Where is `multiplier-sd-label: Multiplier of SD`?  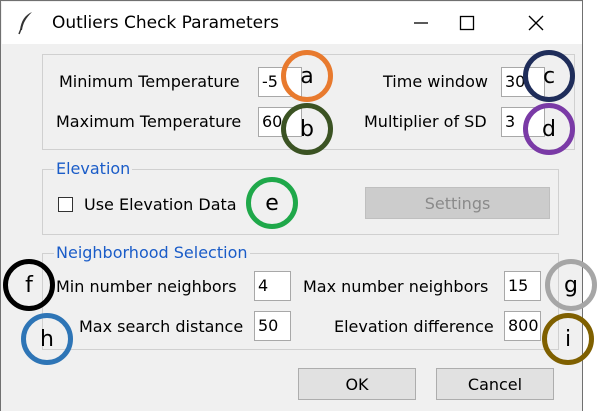 multiplier-sd-label: Multiplier of SD is located at coordinates (425, 121).